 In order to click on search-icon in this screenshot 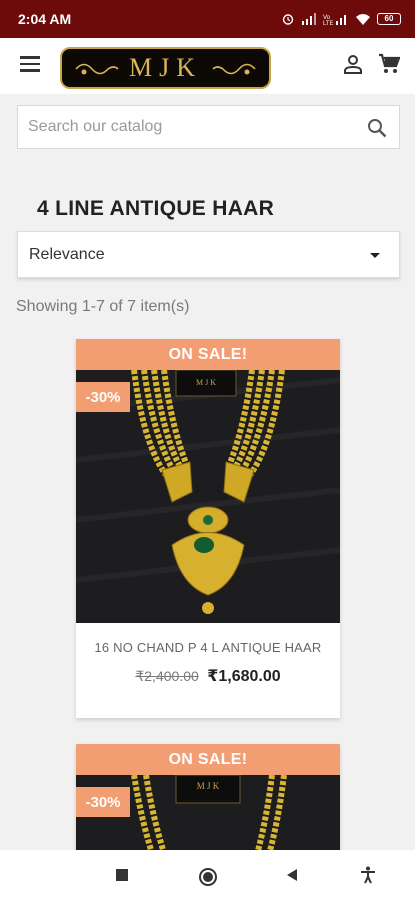, I will do `click(377, 128)`.